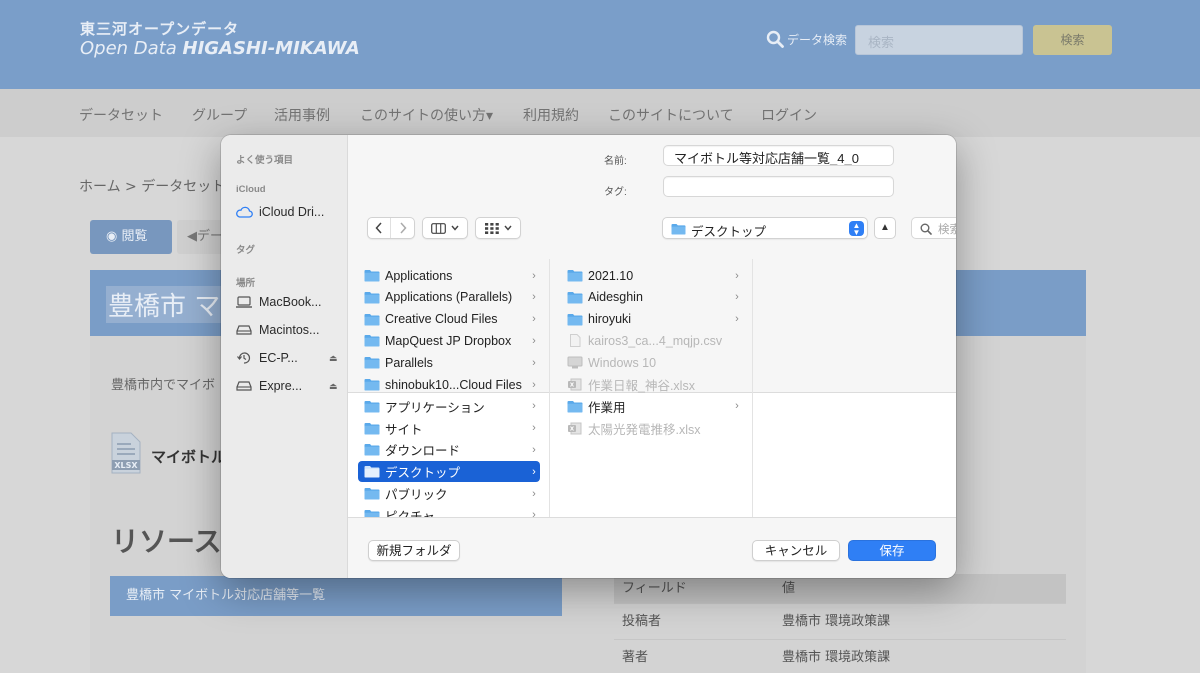 The image size is (1200, 673). Describe the element at coordinates (404, 429) in the screenshot. I see `file-name: サイト` at that location.